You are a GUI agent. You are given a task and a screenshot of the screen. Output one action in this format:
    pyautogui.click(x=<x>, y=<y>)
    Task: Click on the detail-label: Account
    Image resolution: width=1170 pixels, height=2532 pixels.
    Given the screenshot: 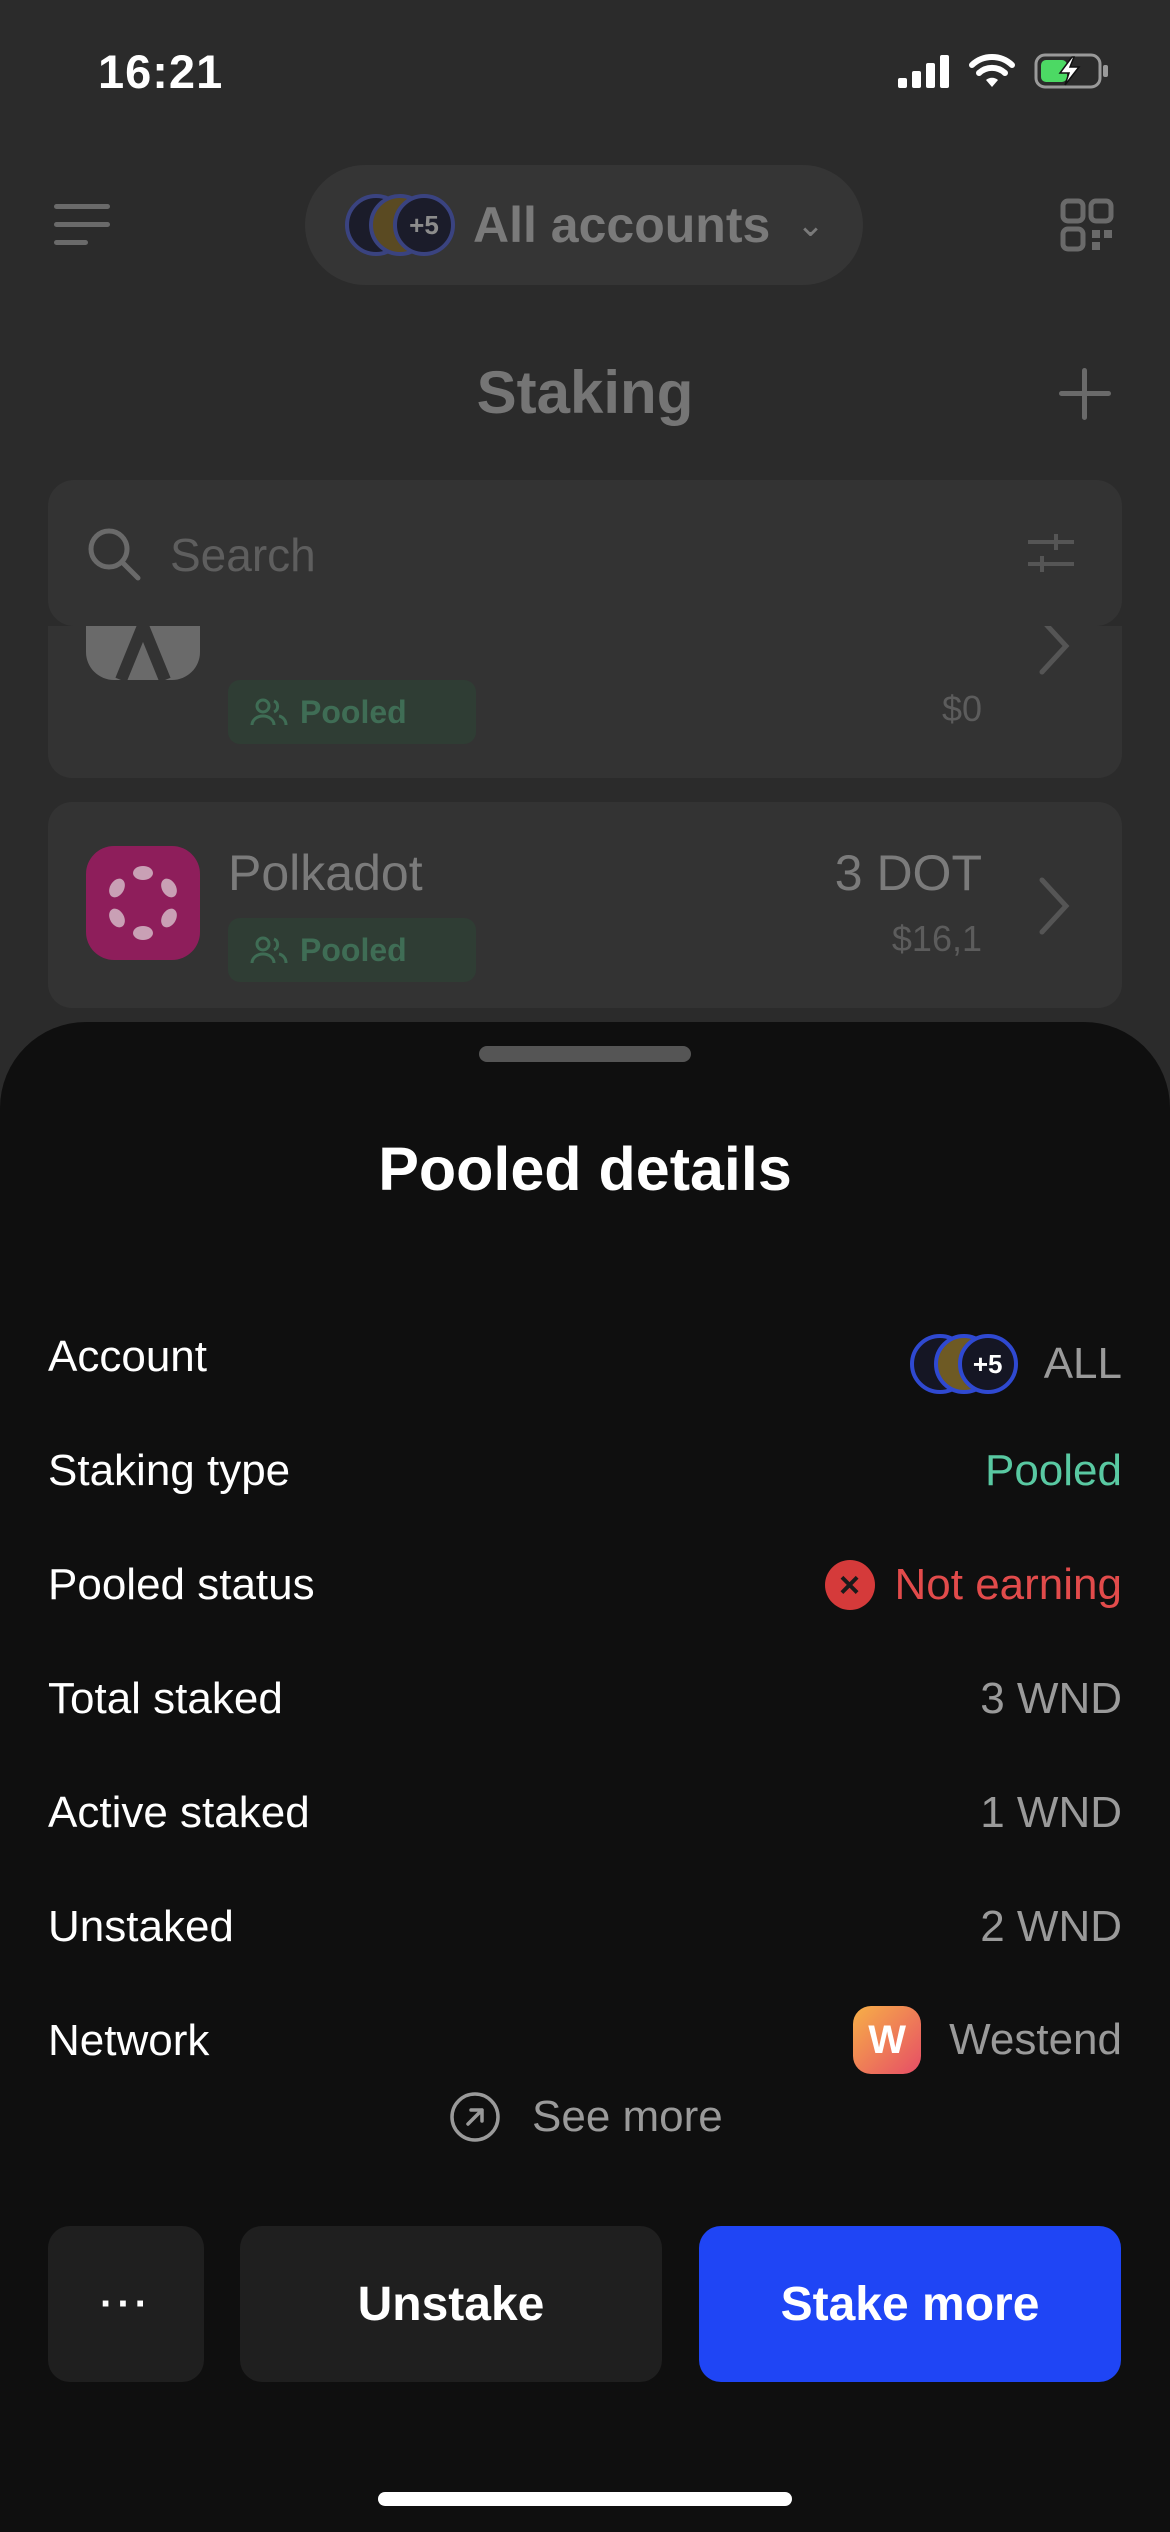 What is the action you would take?
    pyautogui.click(x=127, y=1356)
    